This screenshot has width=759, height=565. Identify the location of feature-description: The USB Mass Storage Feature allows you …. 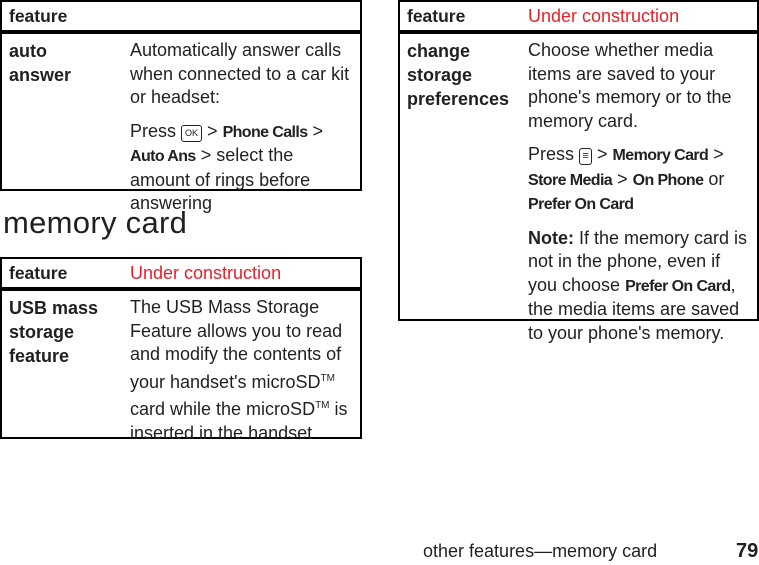
(239, 370).